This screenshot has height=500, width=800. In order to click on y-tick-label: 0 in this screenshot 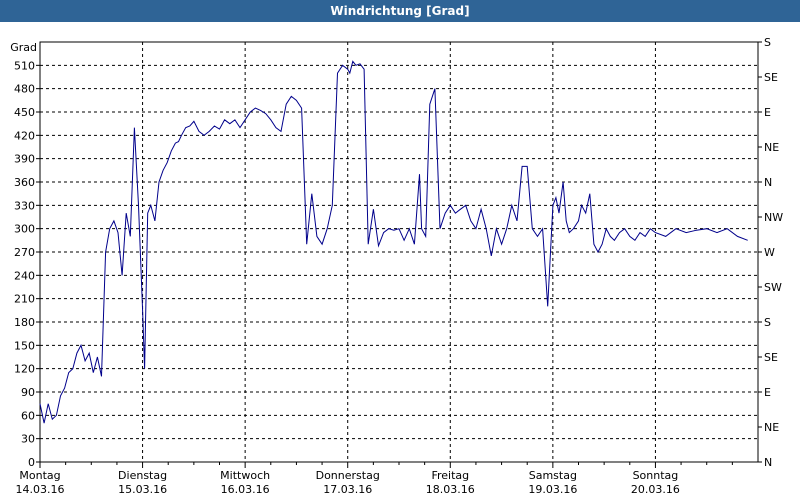, I will do `click(31, 462)`.